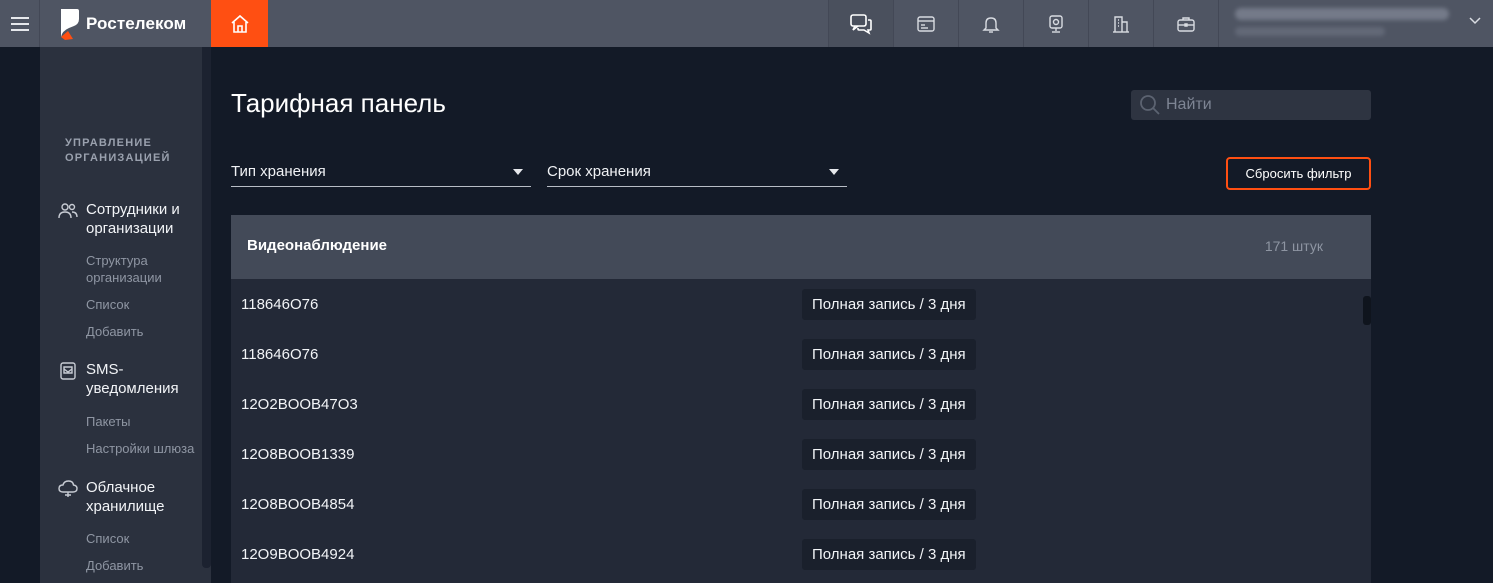  Describe the element at coordinates (148, 538) in the screenshot. I see `sidebar-subitem-cloud-list: Список` at that location.